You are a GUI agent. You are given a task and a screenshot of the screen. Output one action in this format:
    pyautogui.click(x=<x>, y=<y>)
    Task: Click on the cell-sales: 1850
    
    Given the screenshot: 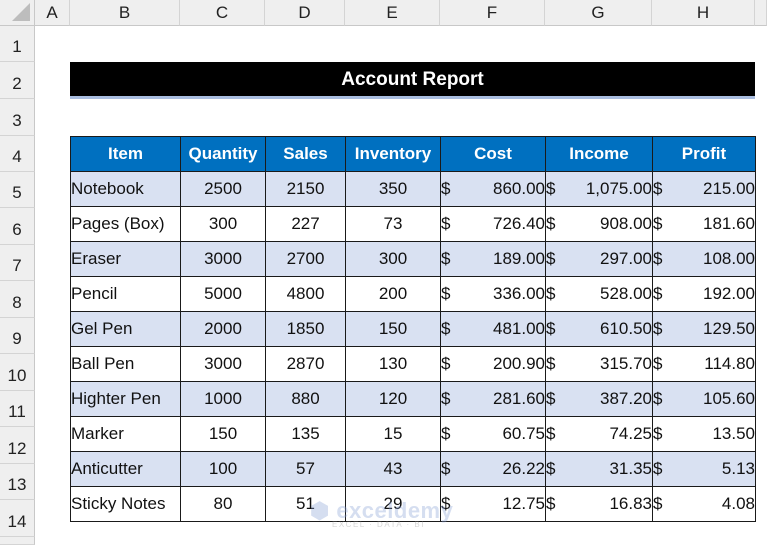 What is the action you would take?
    pyautogui.click(x=305, y=329)
    